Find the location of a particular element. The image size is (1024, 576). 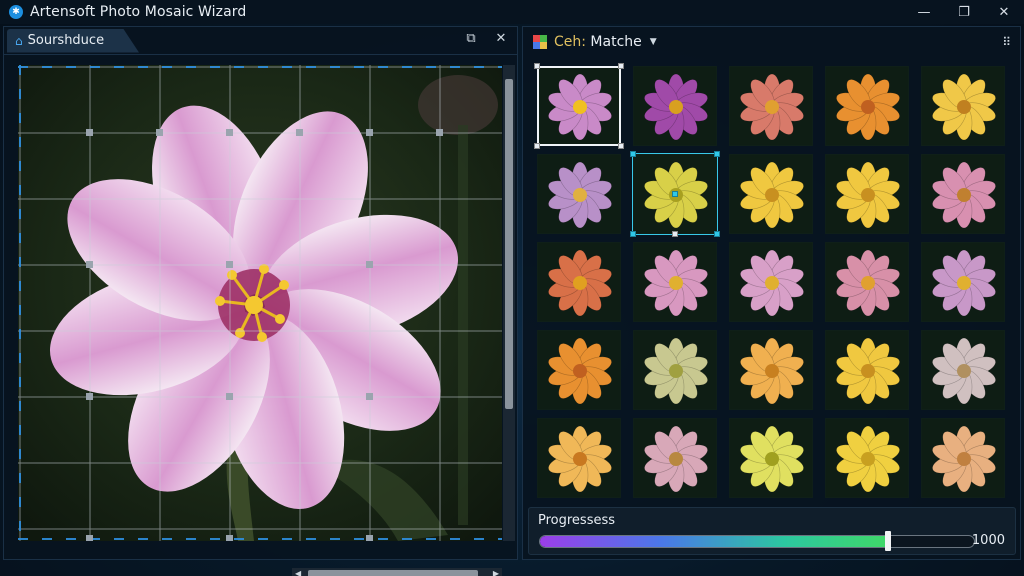

close-panel-icon: ✕ is located at coordinates (501, 38).